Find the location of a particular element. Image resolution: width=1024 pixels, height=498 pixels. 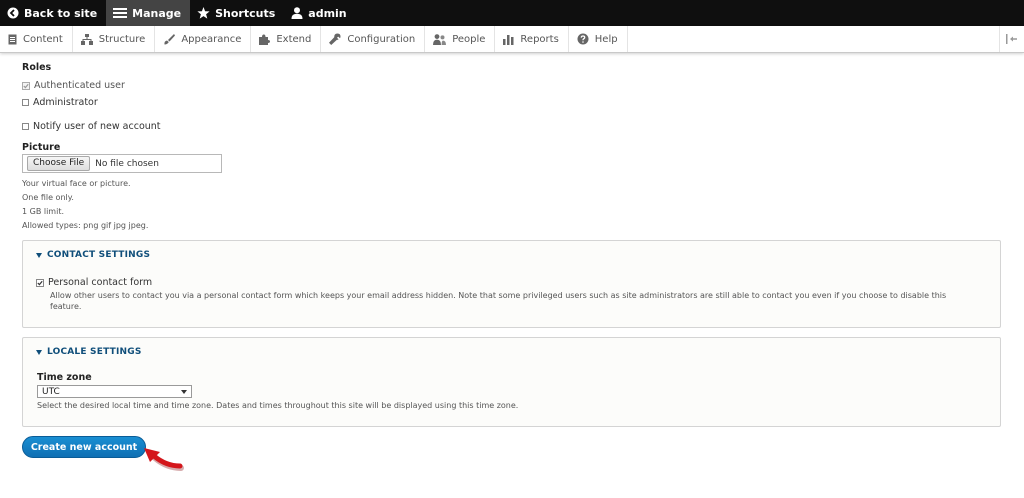

tray-item-reports: Reports is located at coordinates (532, 39).